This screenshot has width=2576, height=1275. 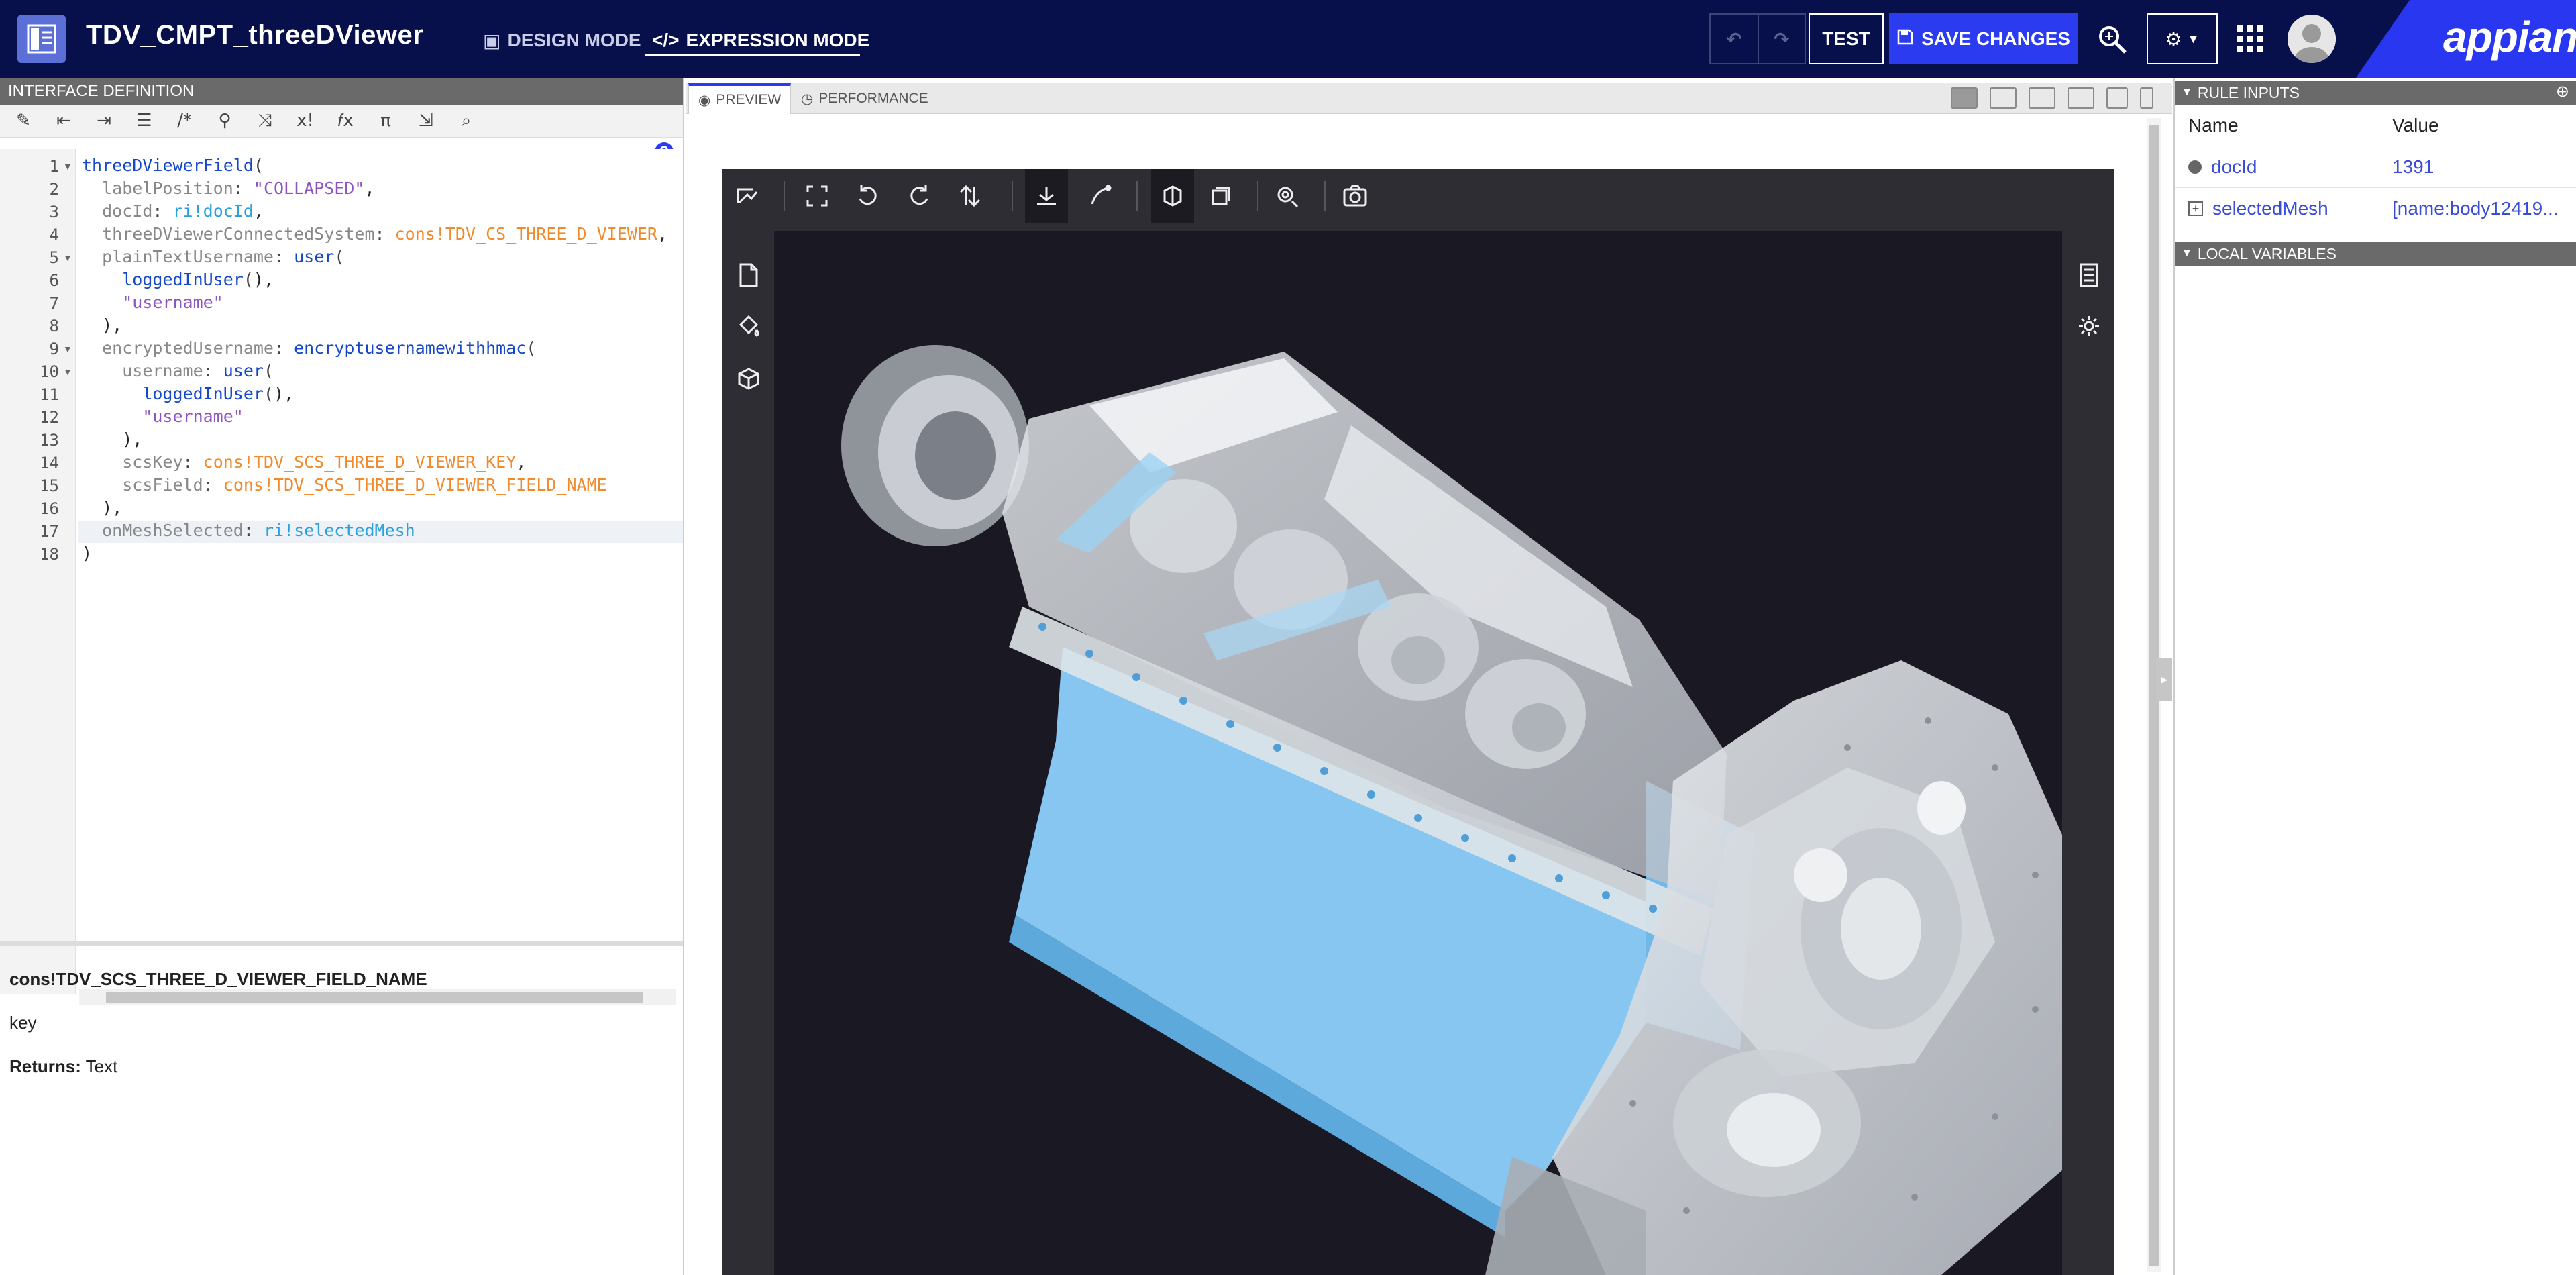 I want to click on gear-icon: ⚙, so click(x=2173, y=39).